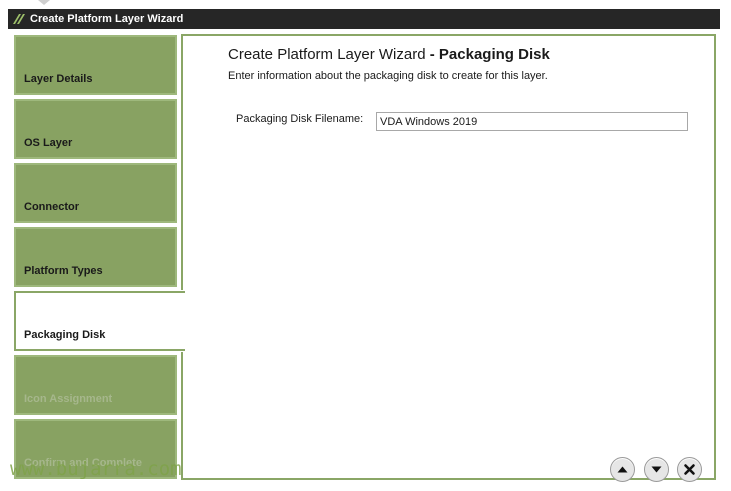 The image size is (731, 491). Describe the element at coordinates (96, 469) in the screenshot. I see `watermark: www.bujarra.com` at that location.